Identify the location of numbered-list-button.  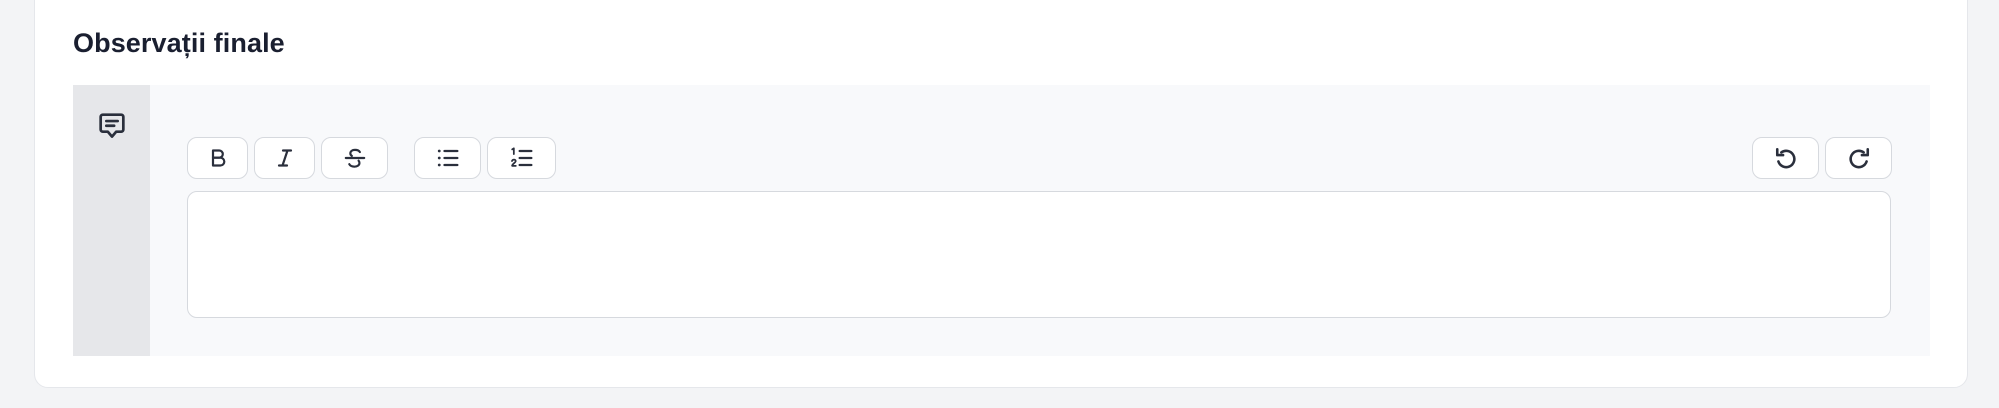
(521, 158).